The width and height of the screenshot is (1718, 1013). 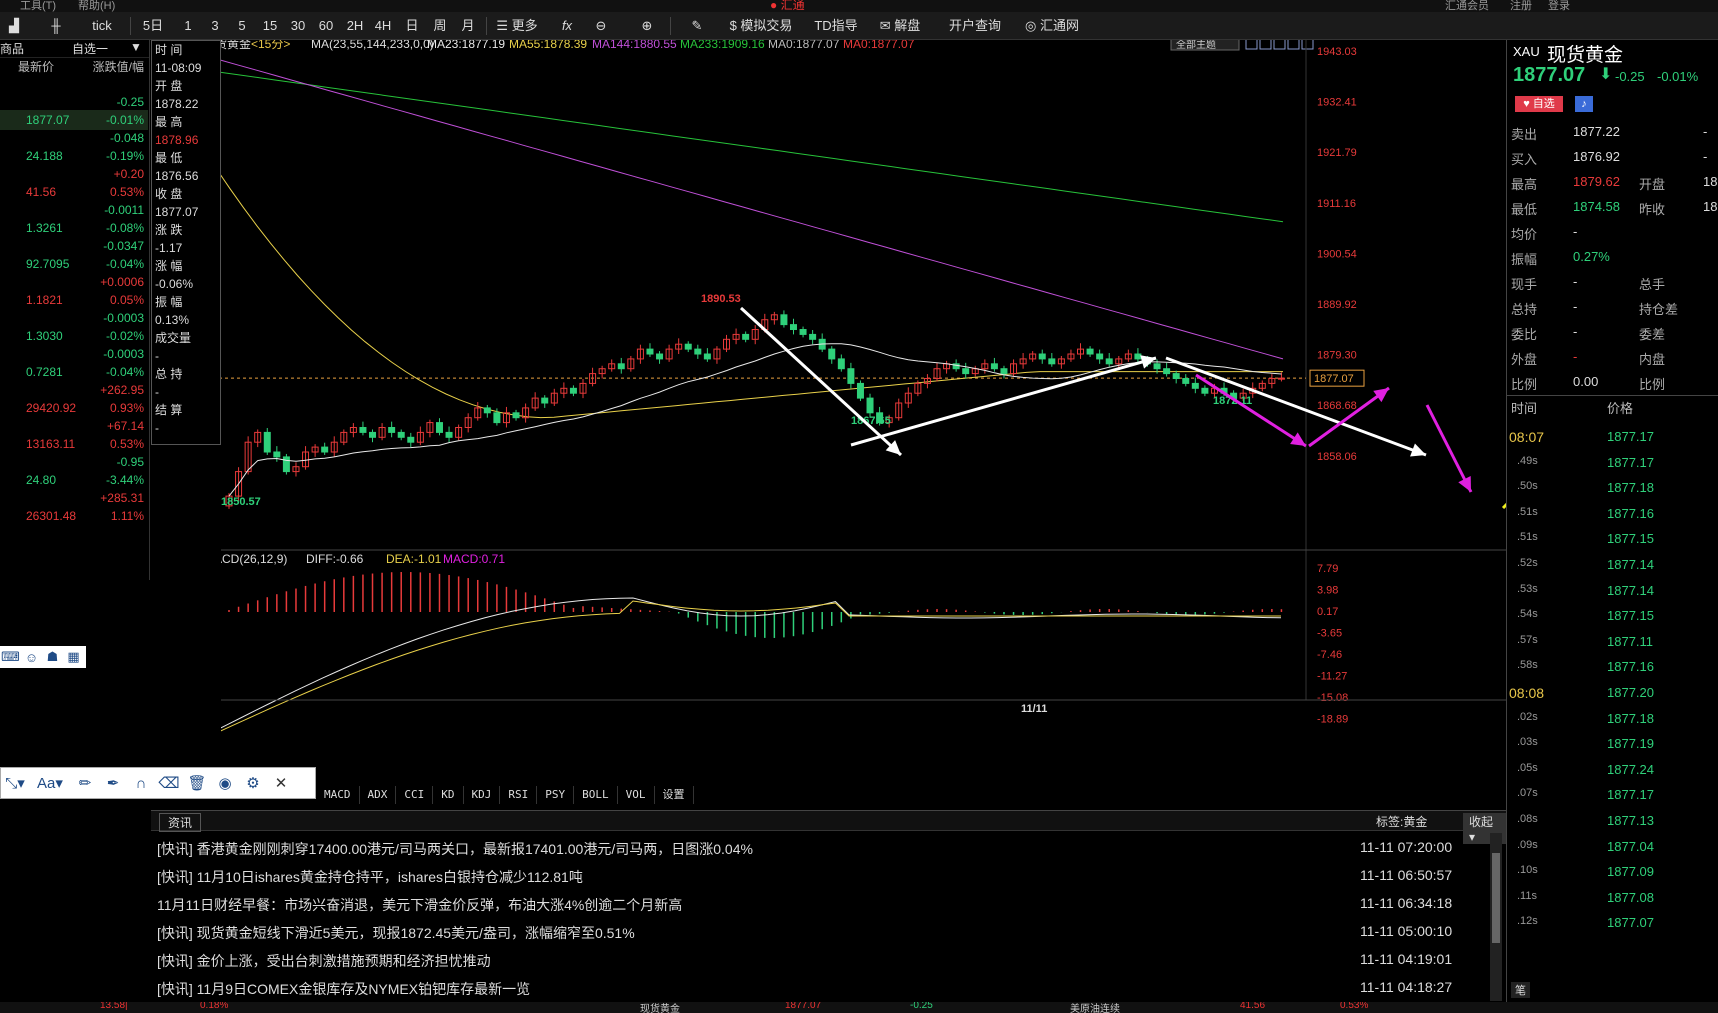 What do you see at coordinates (647, 26) in the screenshot?
I see `zoom-in-icon: ⊕` at bounding box center [647, 26].